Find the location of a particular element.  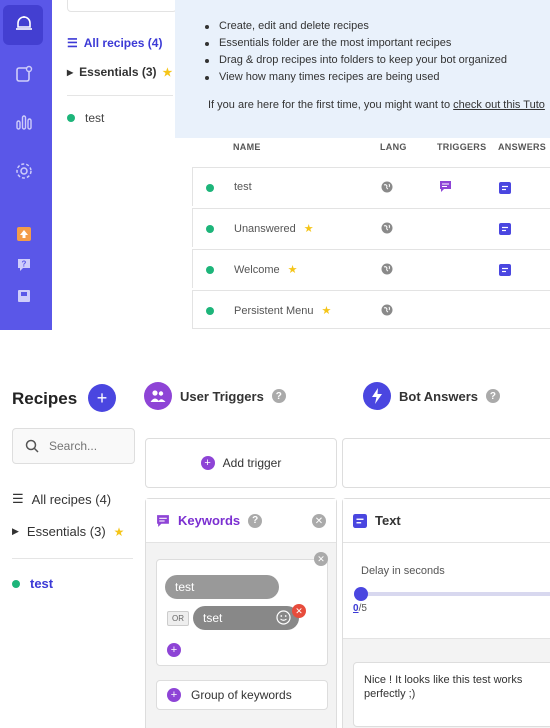

add-trigger-button: + Add trigger is located at coordinates (241, 463).